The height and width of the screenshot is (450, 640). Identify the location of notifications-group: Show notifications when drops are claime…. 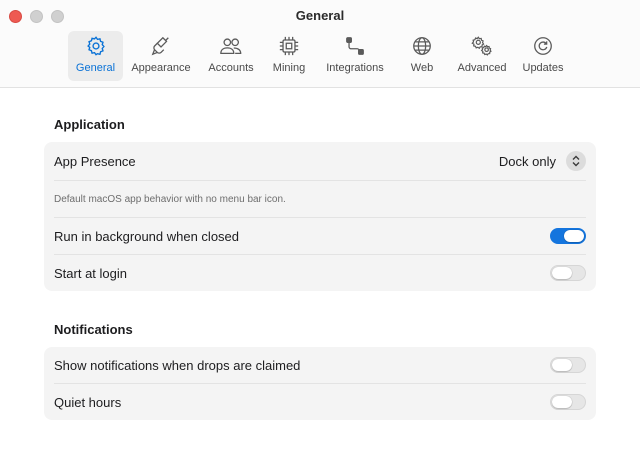
(320, 383).